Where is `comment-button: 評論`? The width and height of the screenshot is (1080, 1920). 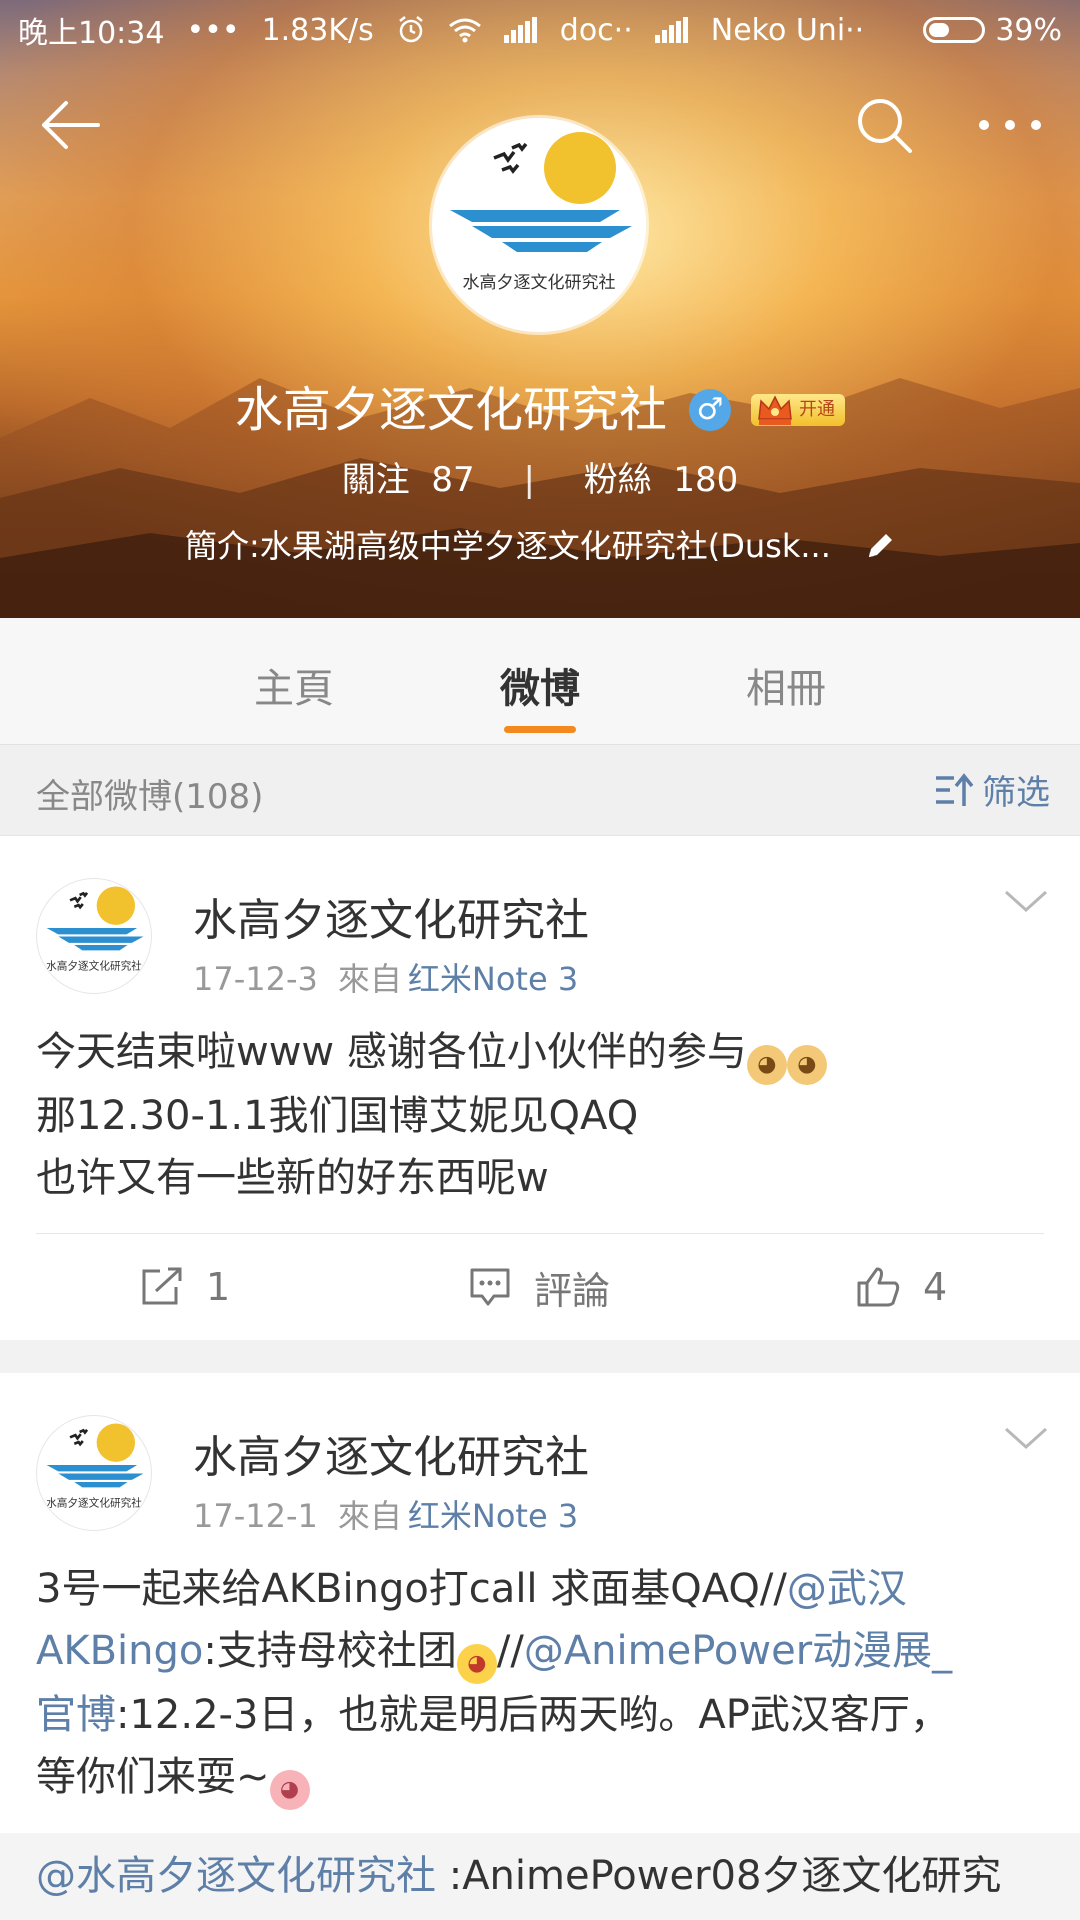 comment-button: 評論 is located at coordinates (539, 1287).